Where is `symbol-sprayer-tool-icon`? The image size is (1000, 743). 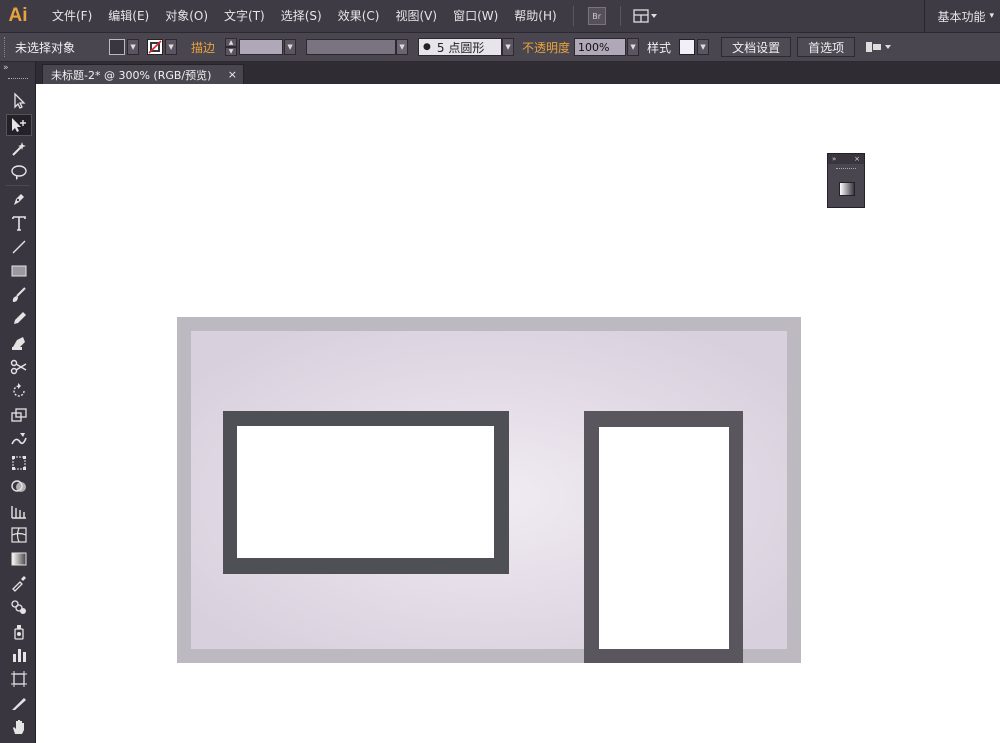 symbol-sprayer-tool-icon is located at coordinates (19, 631).